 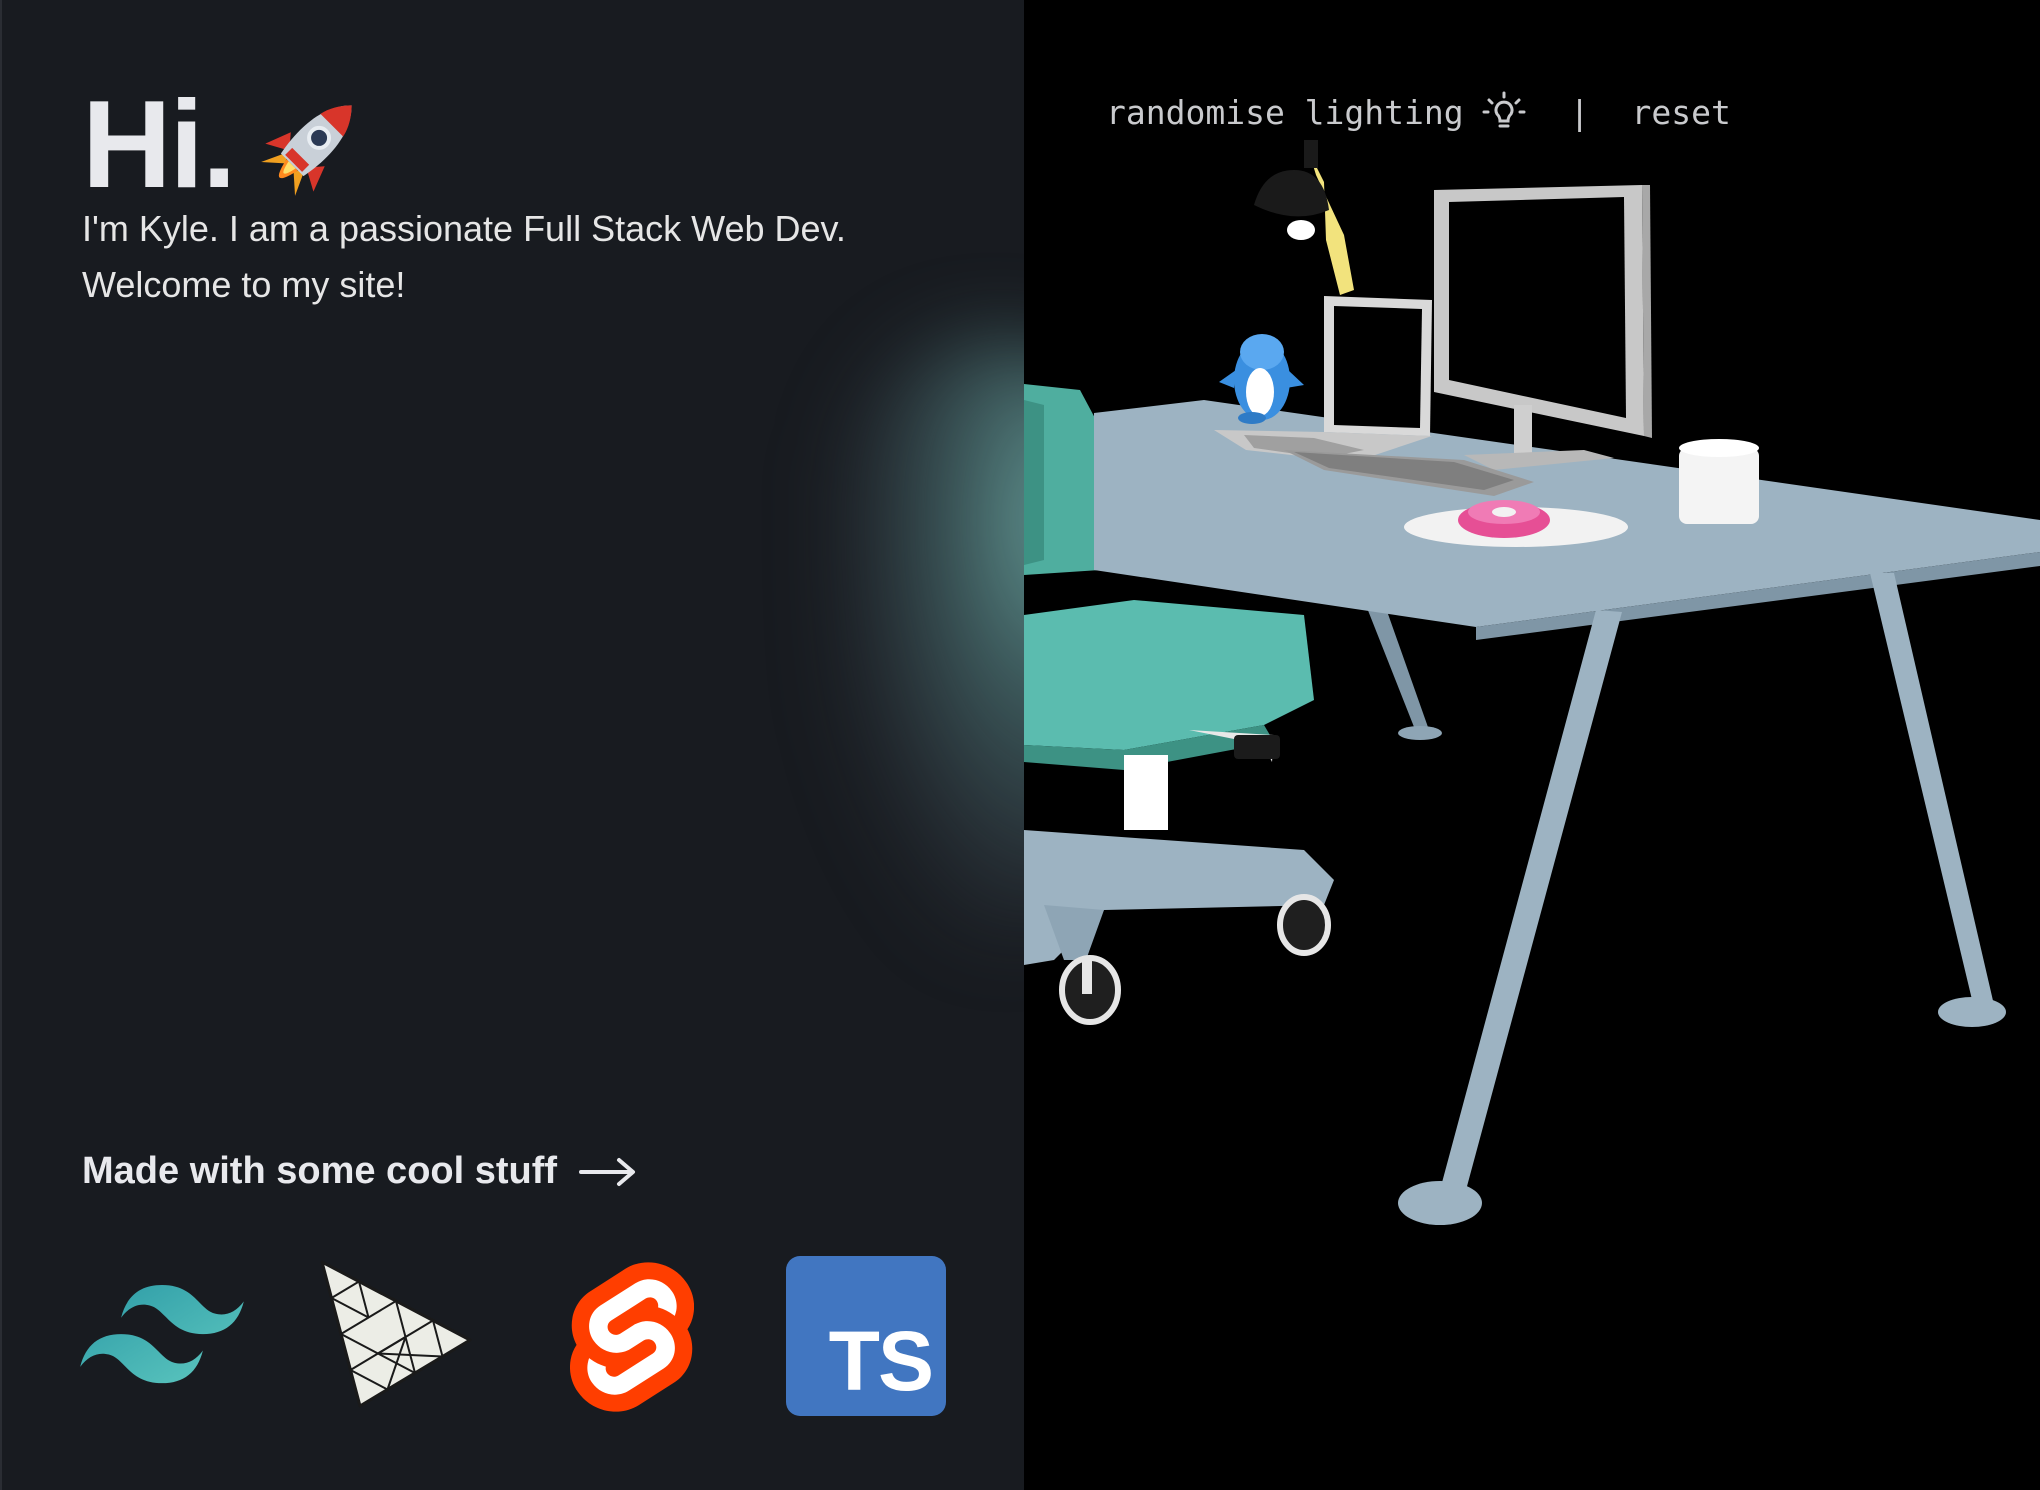 I want to click on greeting-row: Hi., so click(x=229, y=145).